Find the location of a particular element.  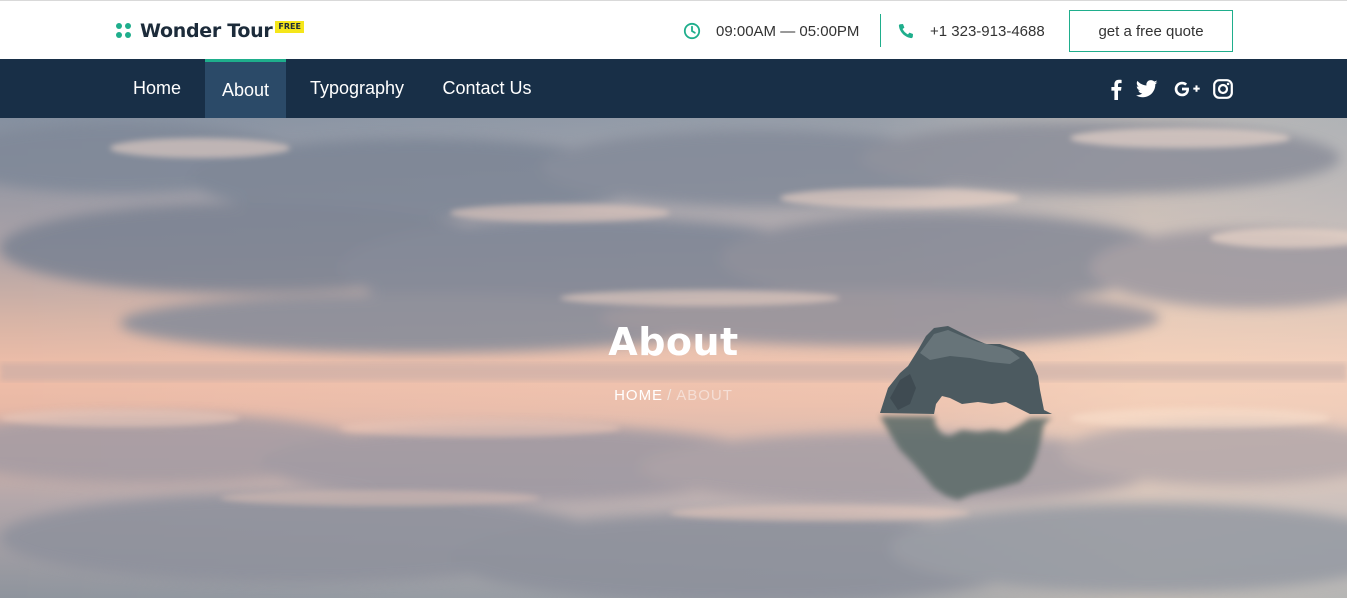

phone-icon is located at coordinates (906, 31).